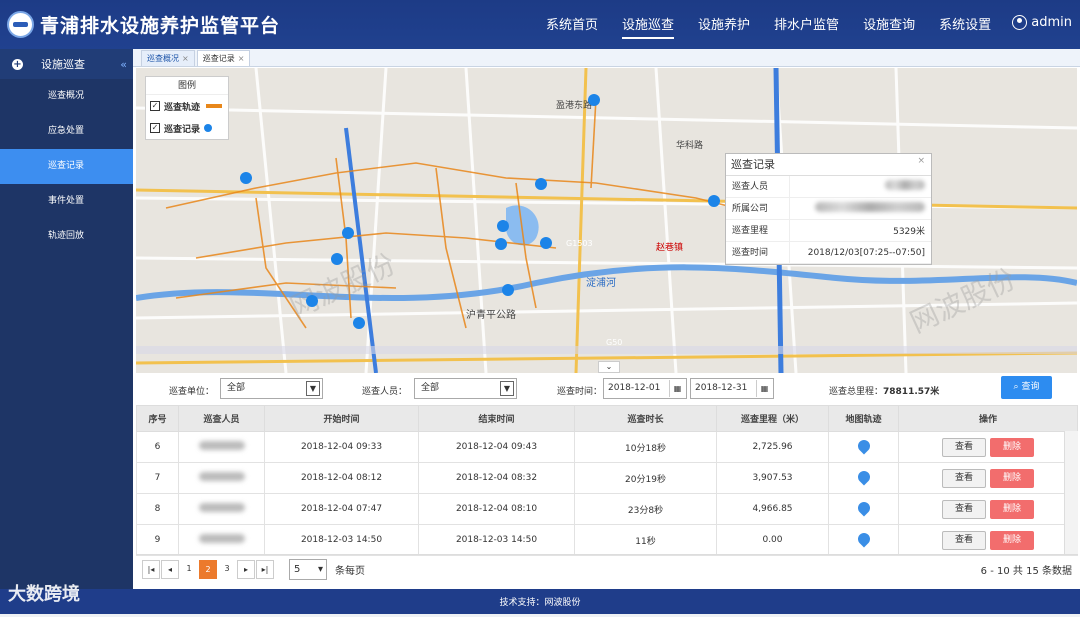 The image size is (1080, 617). I want to click on person-select: 全部 ▼, so click(465, 388).